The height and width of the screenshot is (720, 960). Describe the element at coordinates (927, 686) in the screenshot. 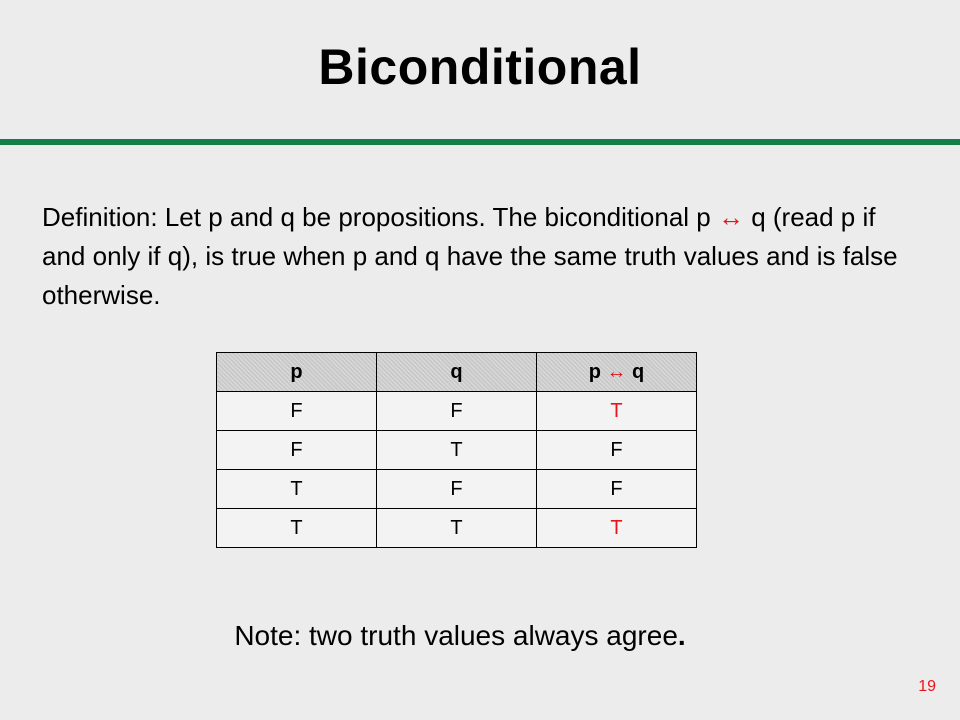

I see `slide-number: 19` at that location.